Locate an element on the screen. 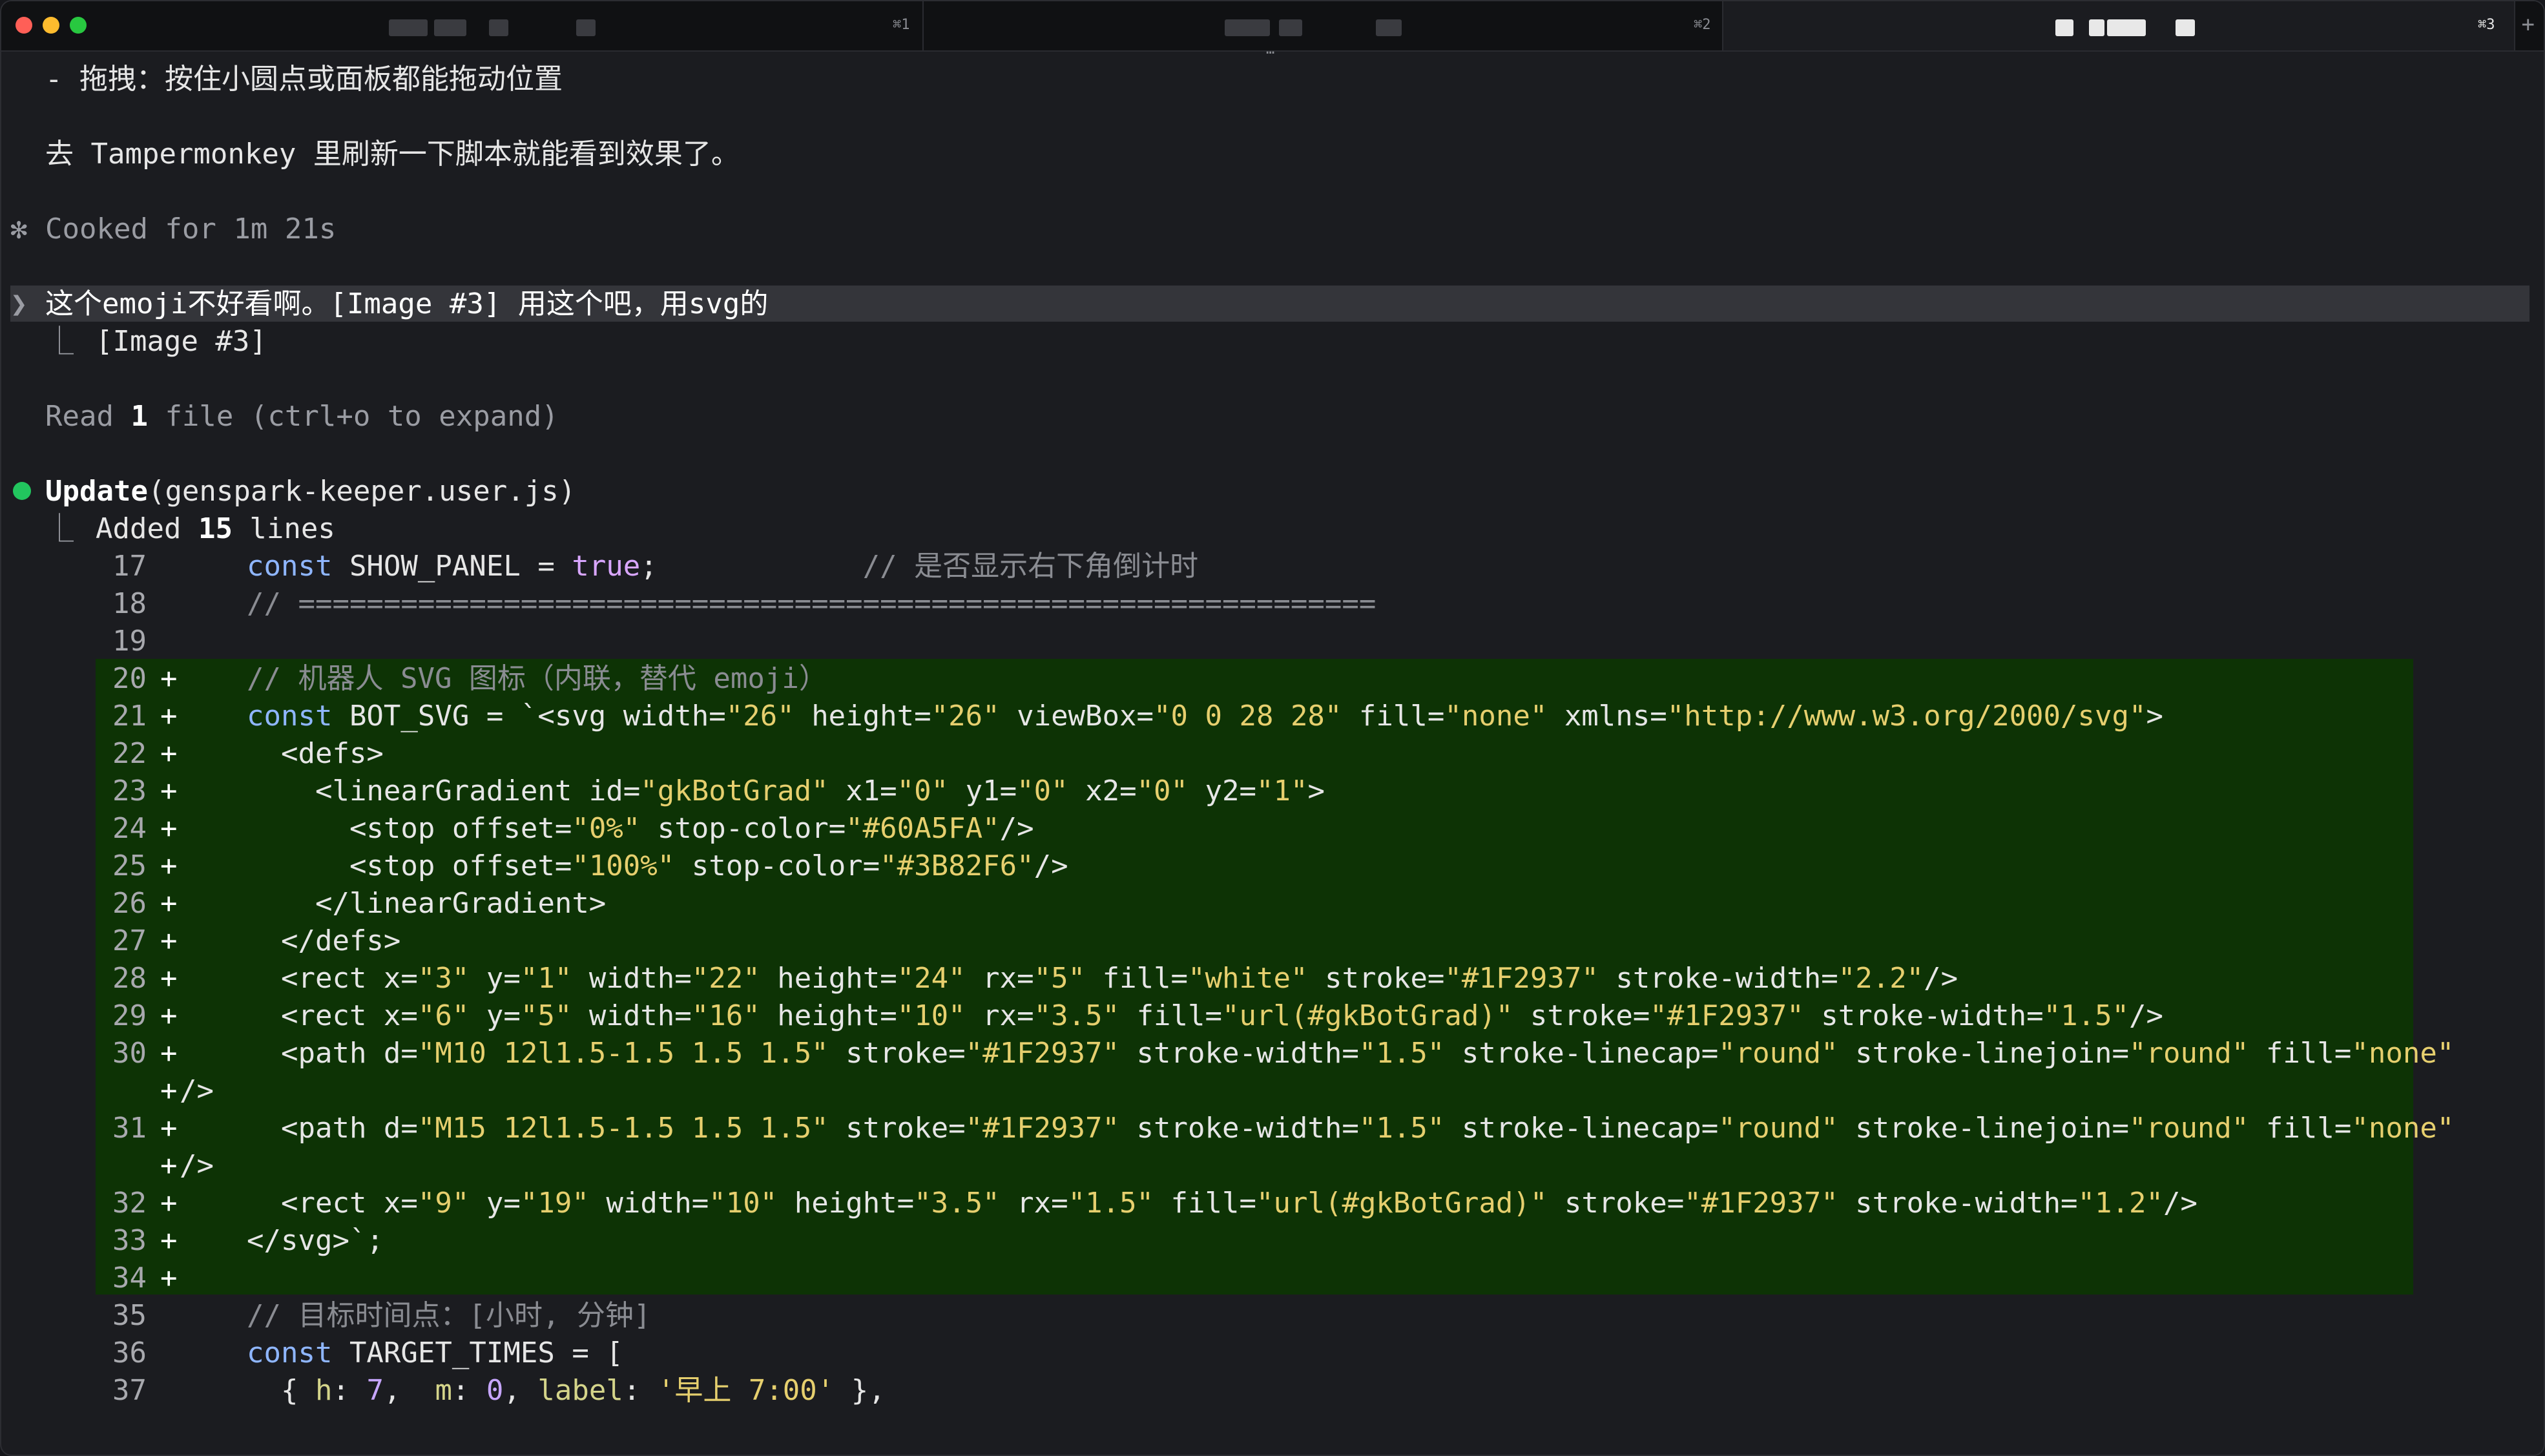 This screenshot has height=1456, width=2545. line-number: 28 is located at coordinates (129, 978).